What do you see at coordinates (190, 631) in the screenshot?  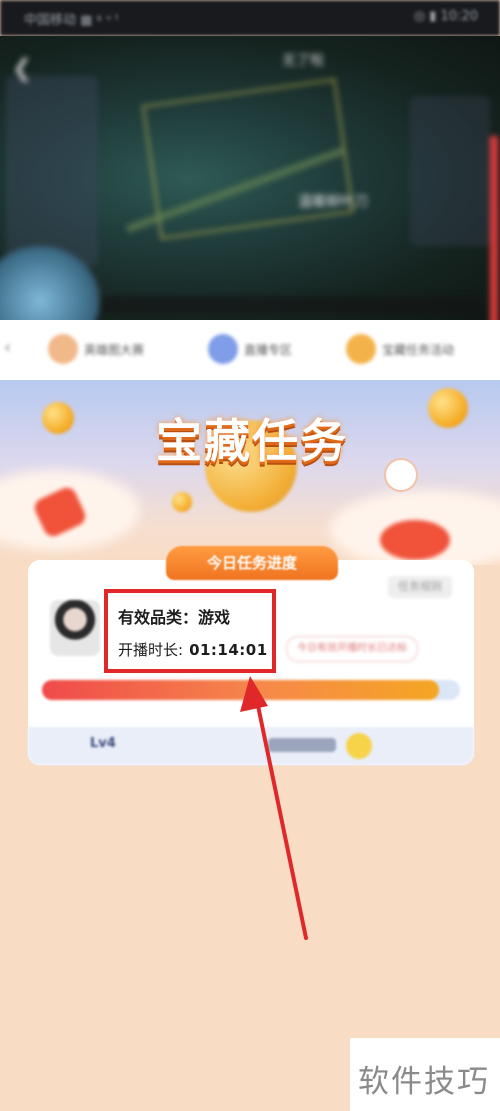 I see `highlight-box` at bounding box center [190, 631].